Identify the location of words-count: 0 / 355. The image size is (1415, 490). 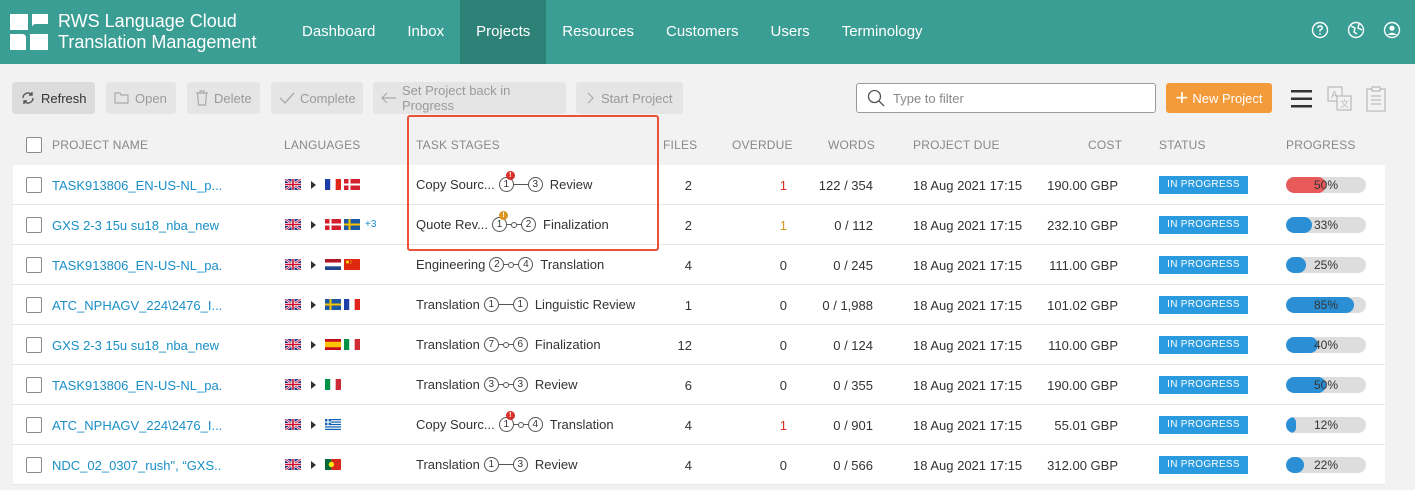
(853, 385).